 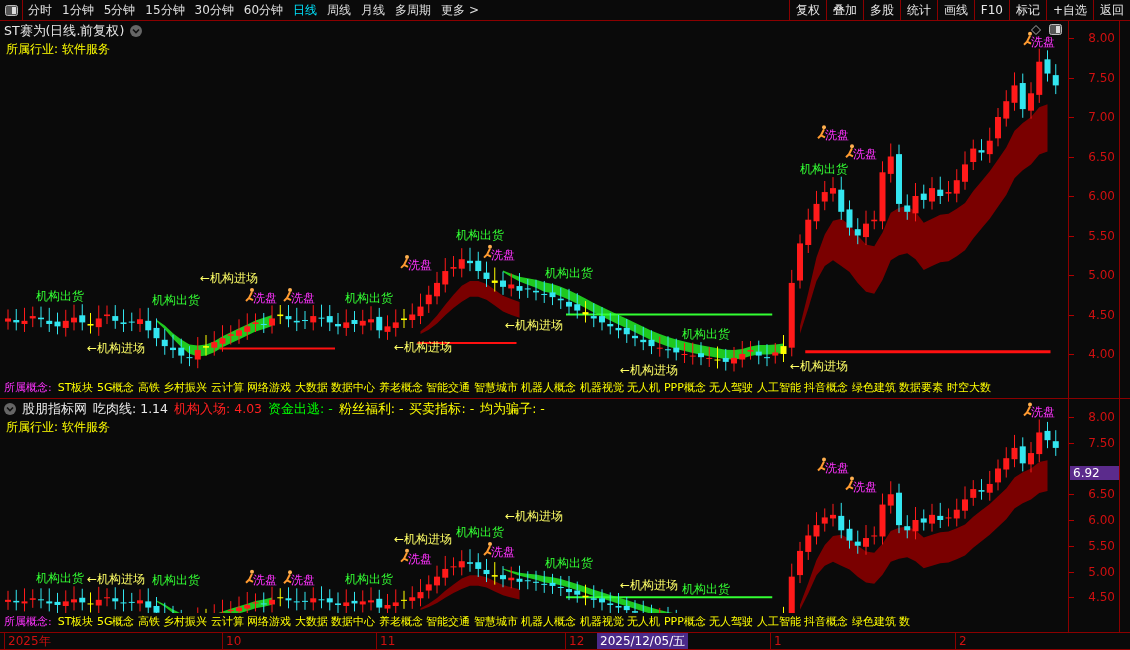 I want to click on cursor-date-label: 2025/12/05/五, so click(x=643, y=641).